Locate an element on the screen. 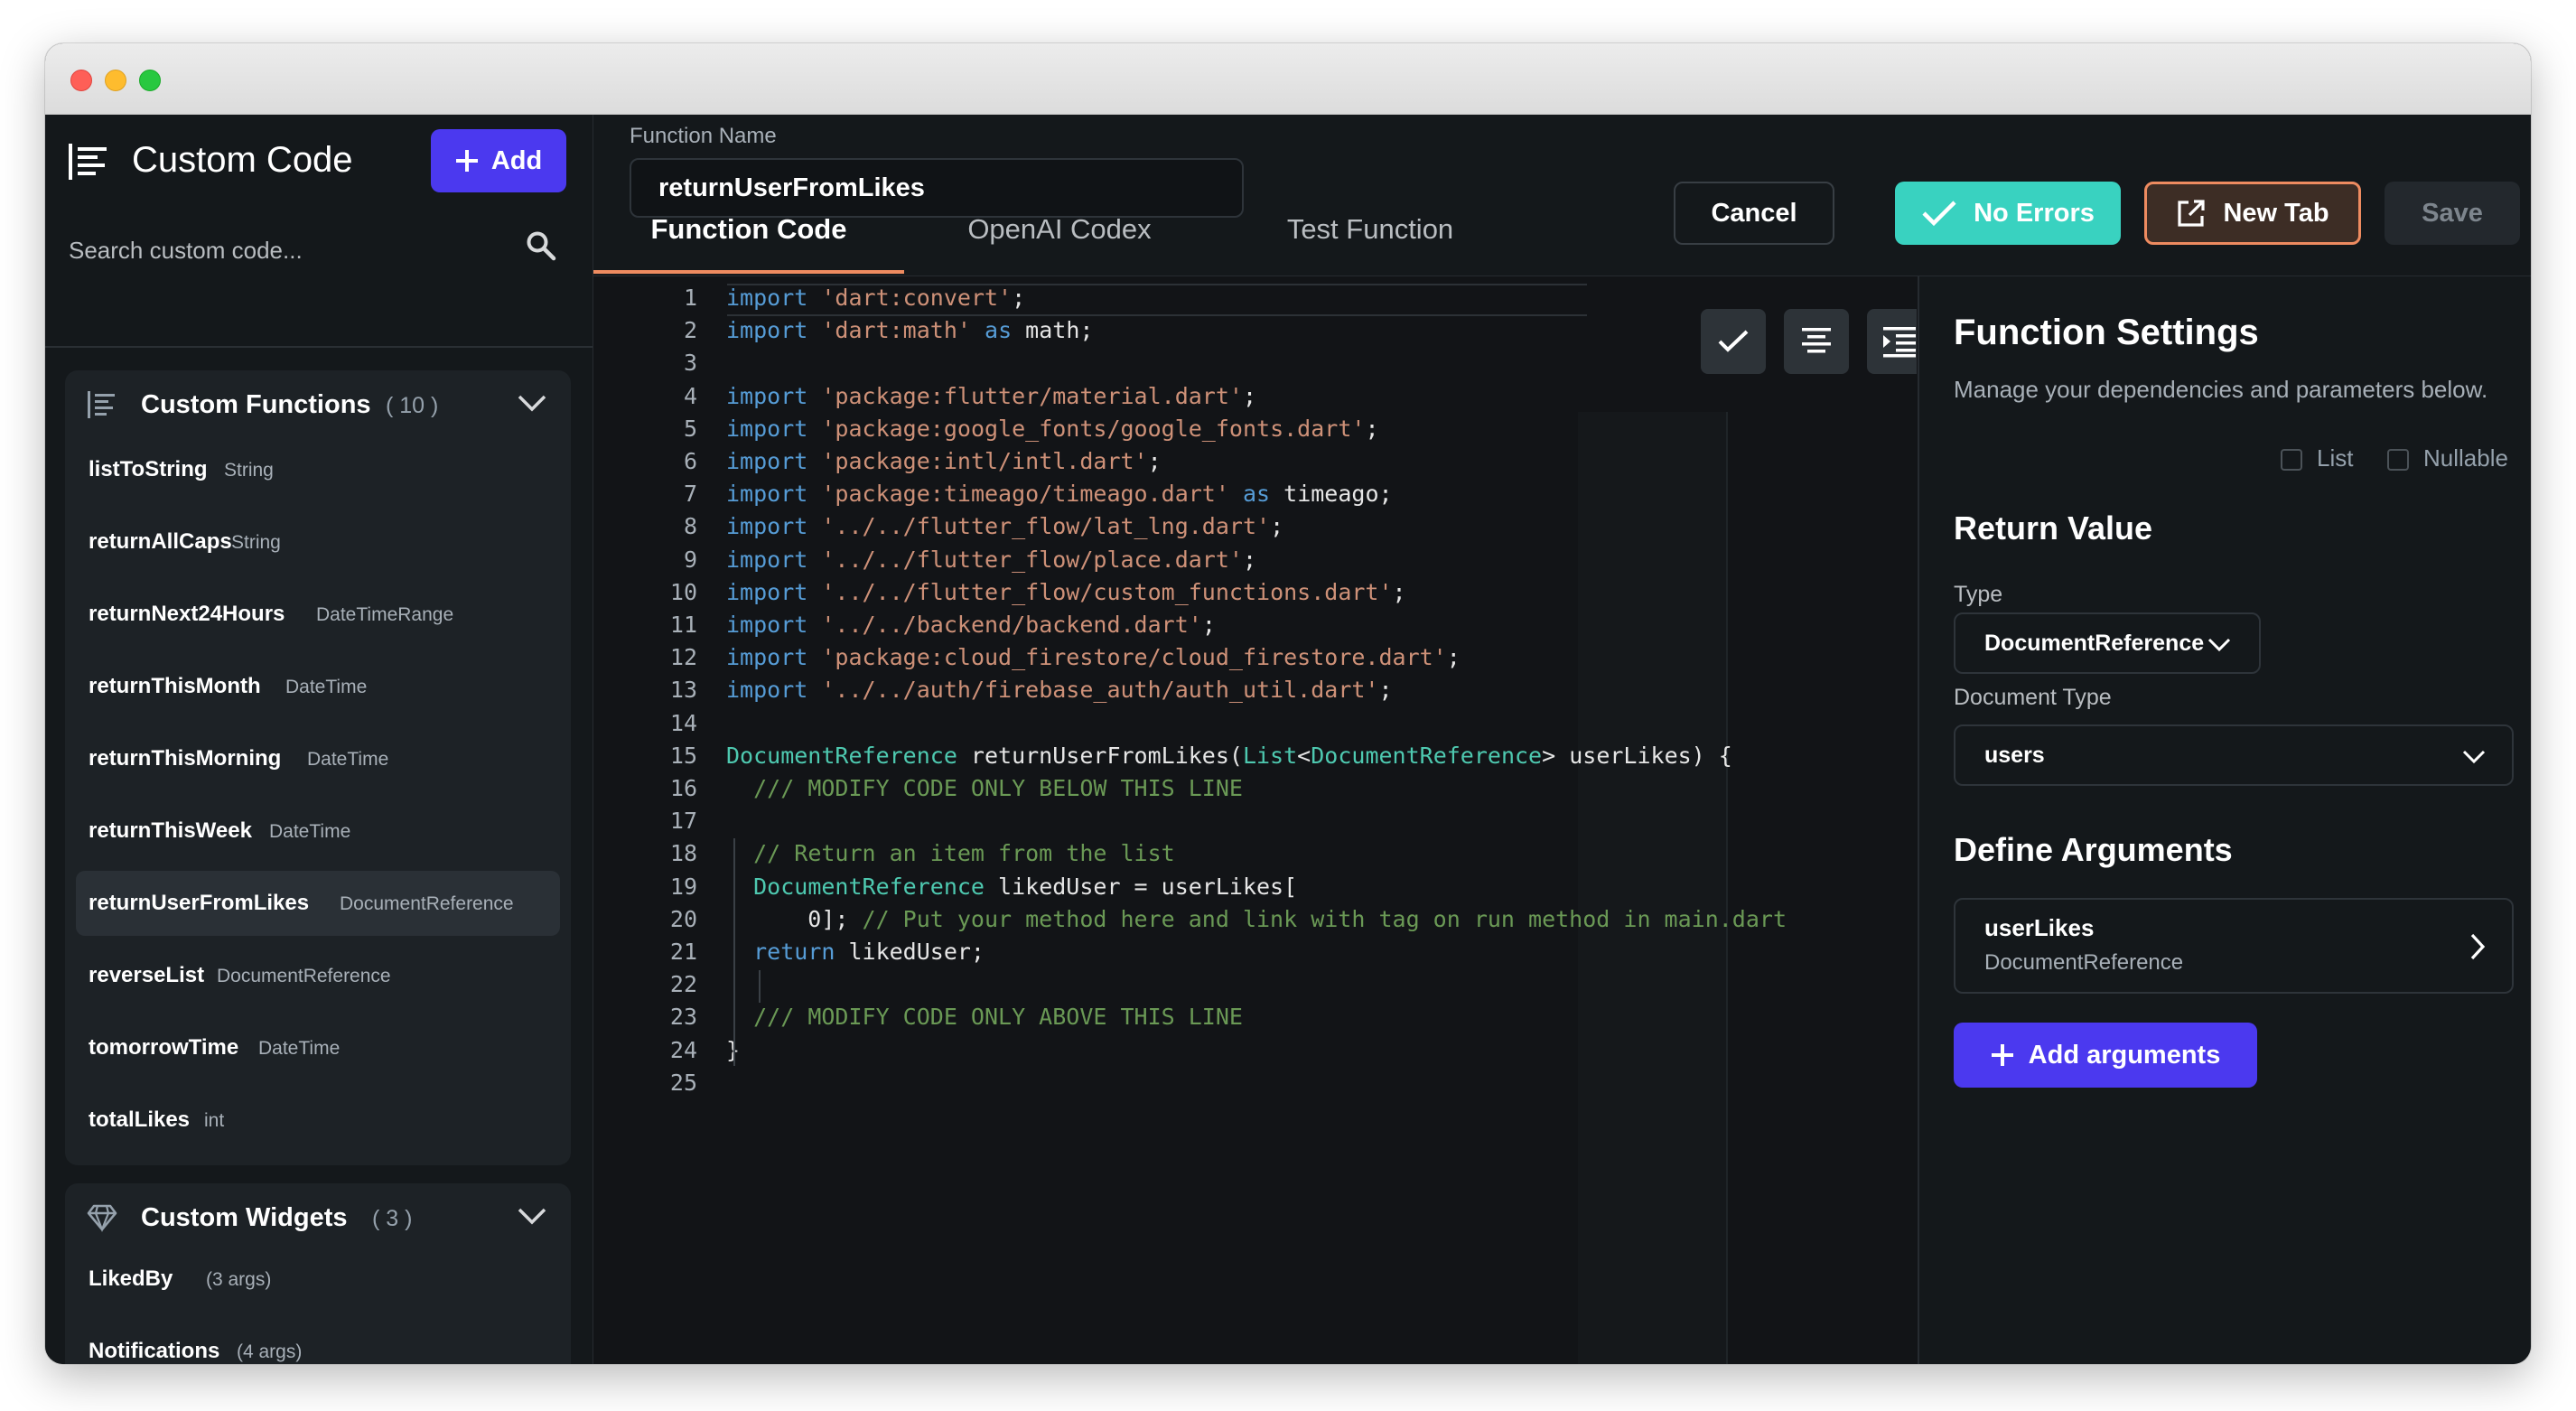  tab-openai-codex: OpenAI Codex is located at coordinates (1059, 229).